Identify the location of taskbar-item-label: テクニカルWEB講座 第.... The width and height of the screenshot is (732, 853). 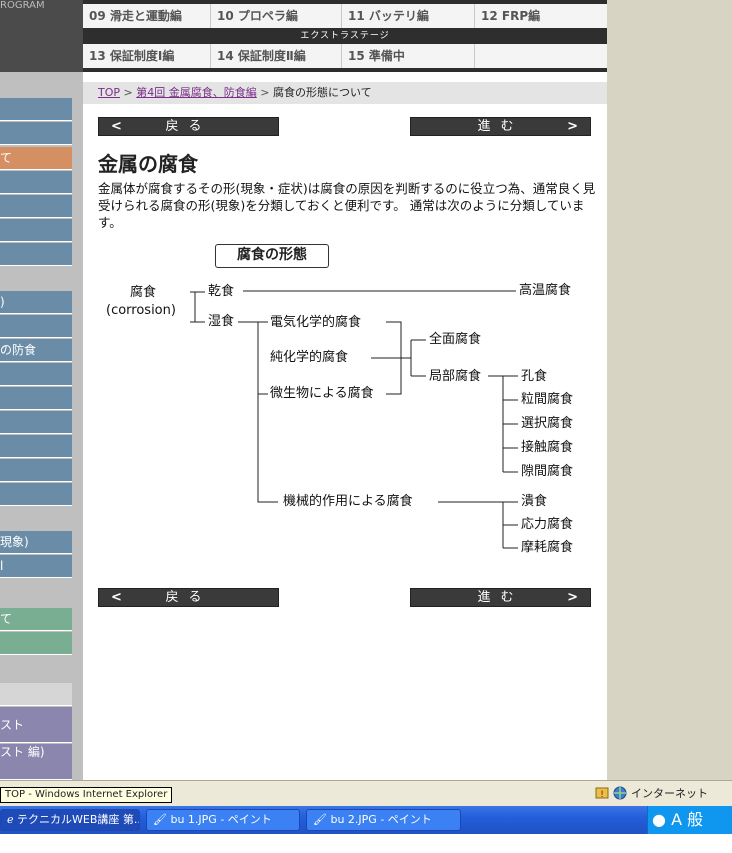
(78, 819).